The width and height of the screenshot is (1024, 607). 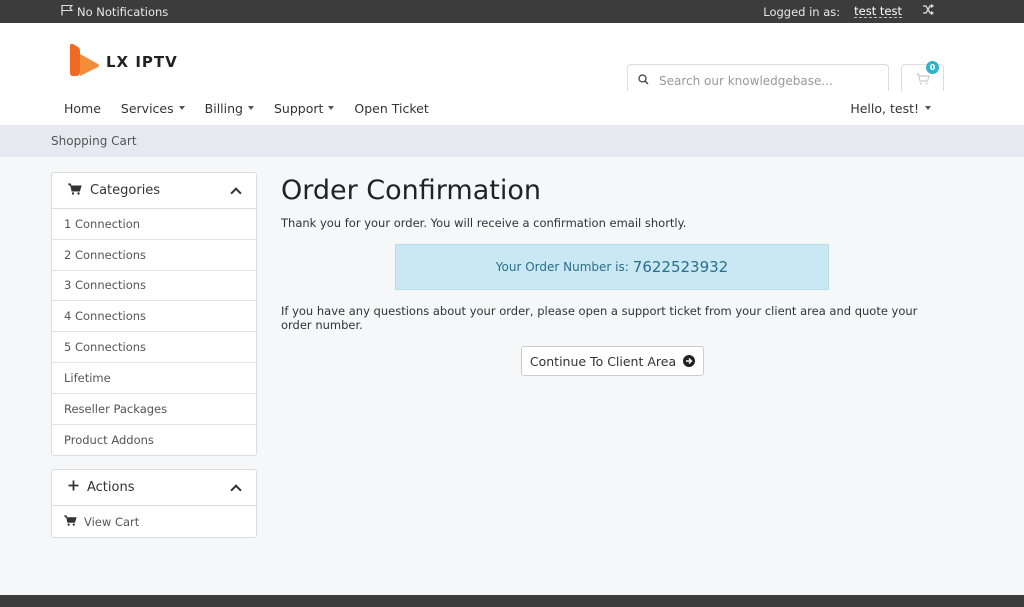 What do you see at coordinates (154, 488) in the screenshot?
I see `actions-panel-header: Actions` at bounding box center [154, 488].